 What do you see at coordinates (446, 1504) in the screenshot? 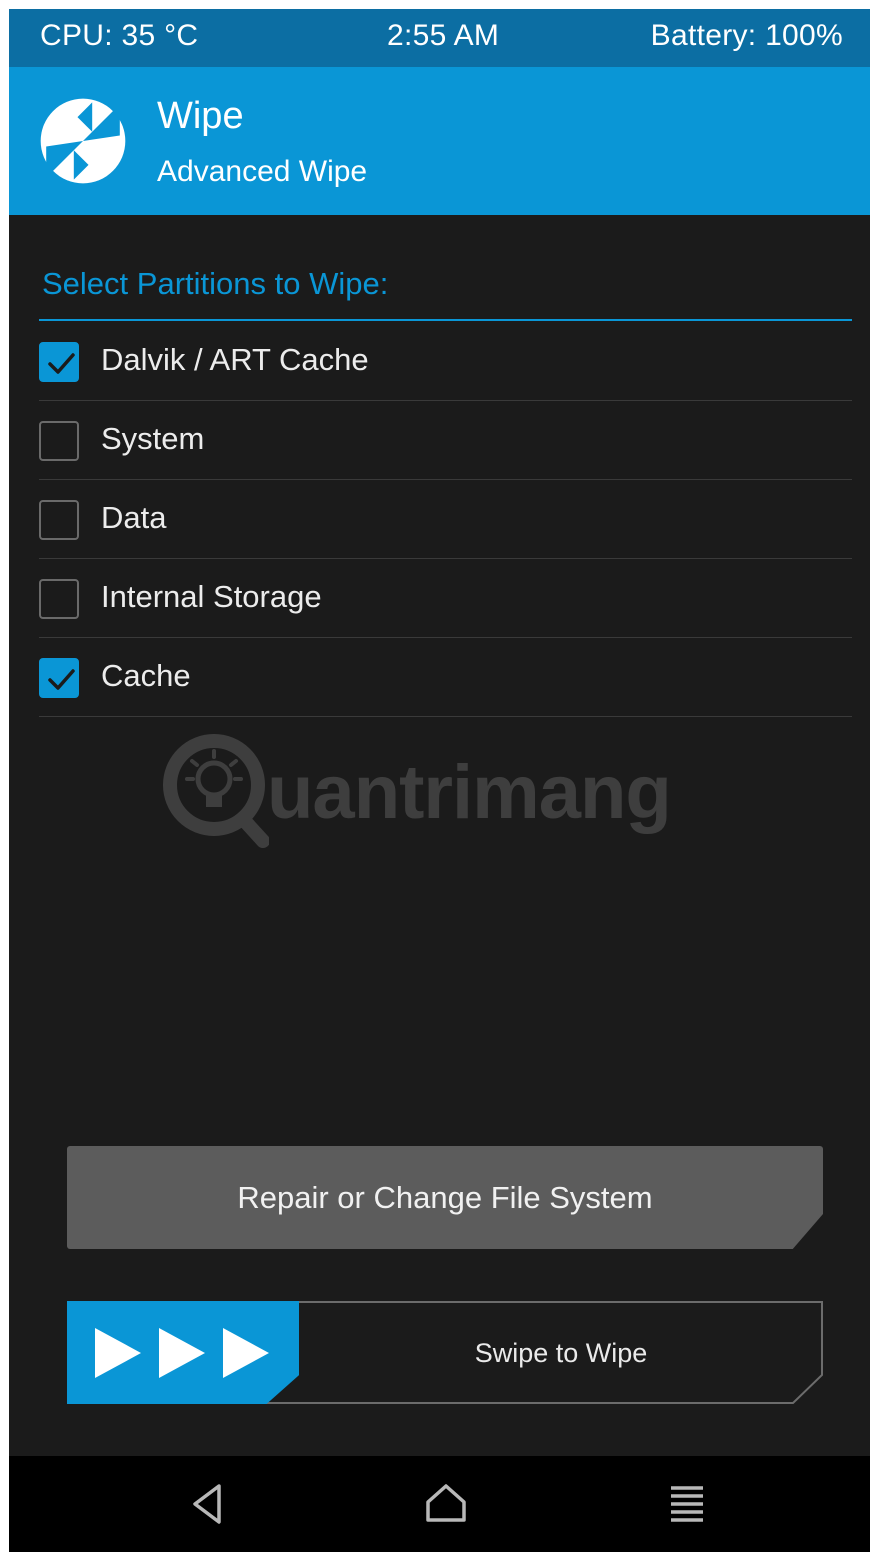
I see `home-icon` at bounding box center [446, 1504].